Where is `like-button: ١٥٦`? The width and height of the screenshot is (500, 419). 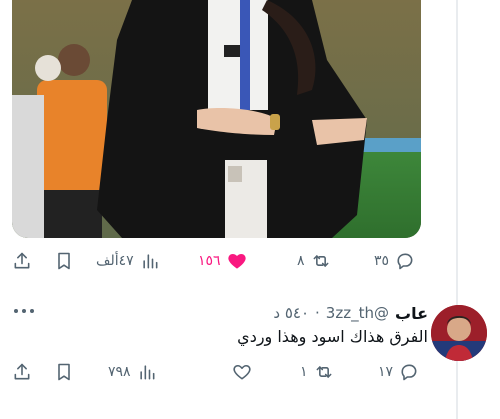 like-button: ١٥٦ is located at coordinates (222, 261).